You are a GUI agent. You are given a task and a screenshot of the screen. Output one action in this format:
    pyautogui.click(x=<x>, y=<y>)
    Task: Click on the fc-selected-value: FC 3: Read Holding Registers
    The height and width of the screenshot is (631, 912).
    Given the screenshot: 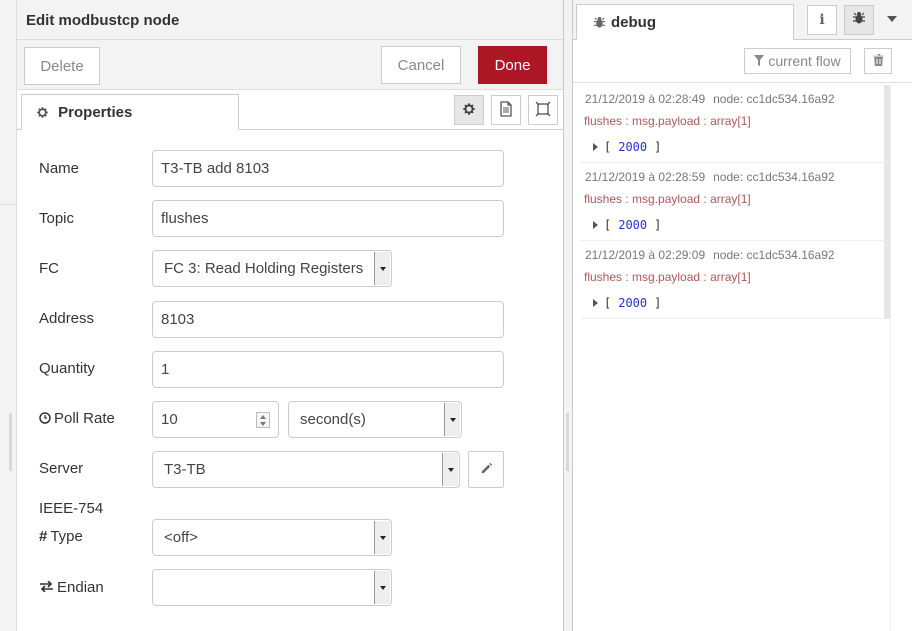 What is the action you would take?
    pyautogui.click(x=264, y=268)
    